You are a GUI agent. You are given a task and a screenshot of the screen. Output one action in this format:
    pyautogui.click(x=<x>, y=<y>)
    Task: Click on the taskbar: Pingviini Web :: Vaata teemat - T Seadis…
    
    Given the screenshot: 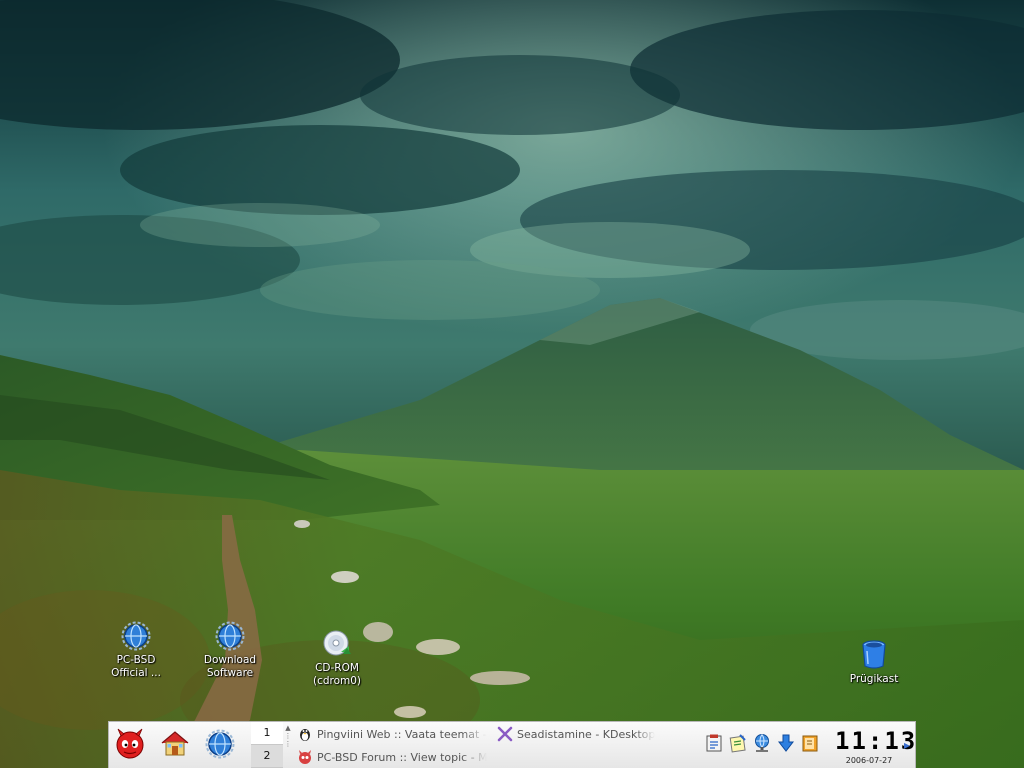 What is the action you would take?
    pyautogui.click(x=497, y=745)
    